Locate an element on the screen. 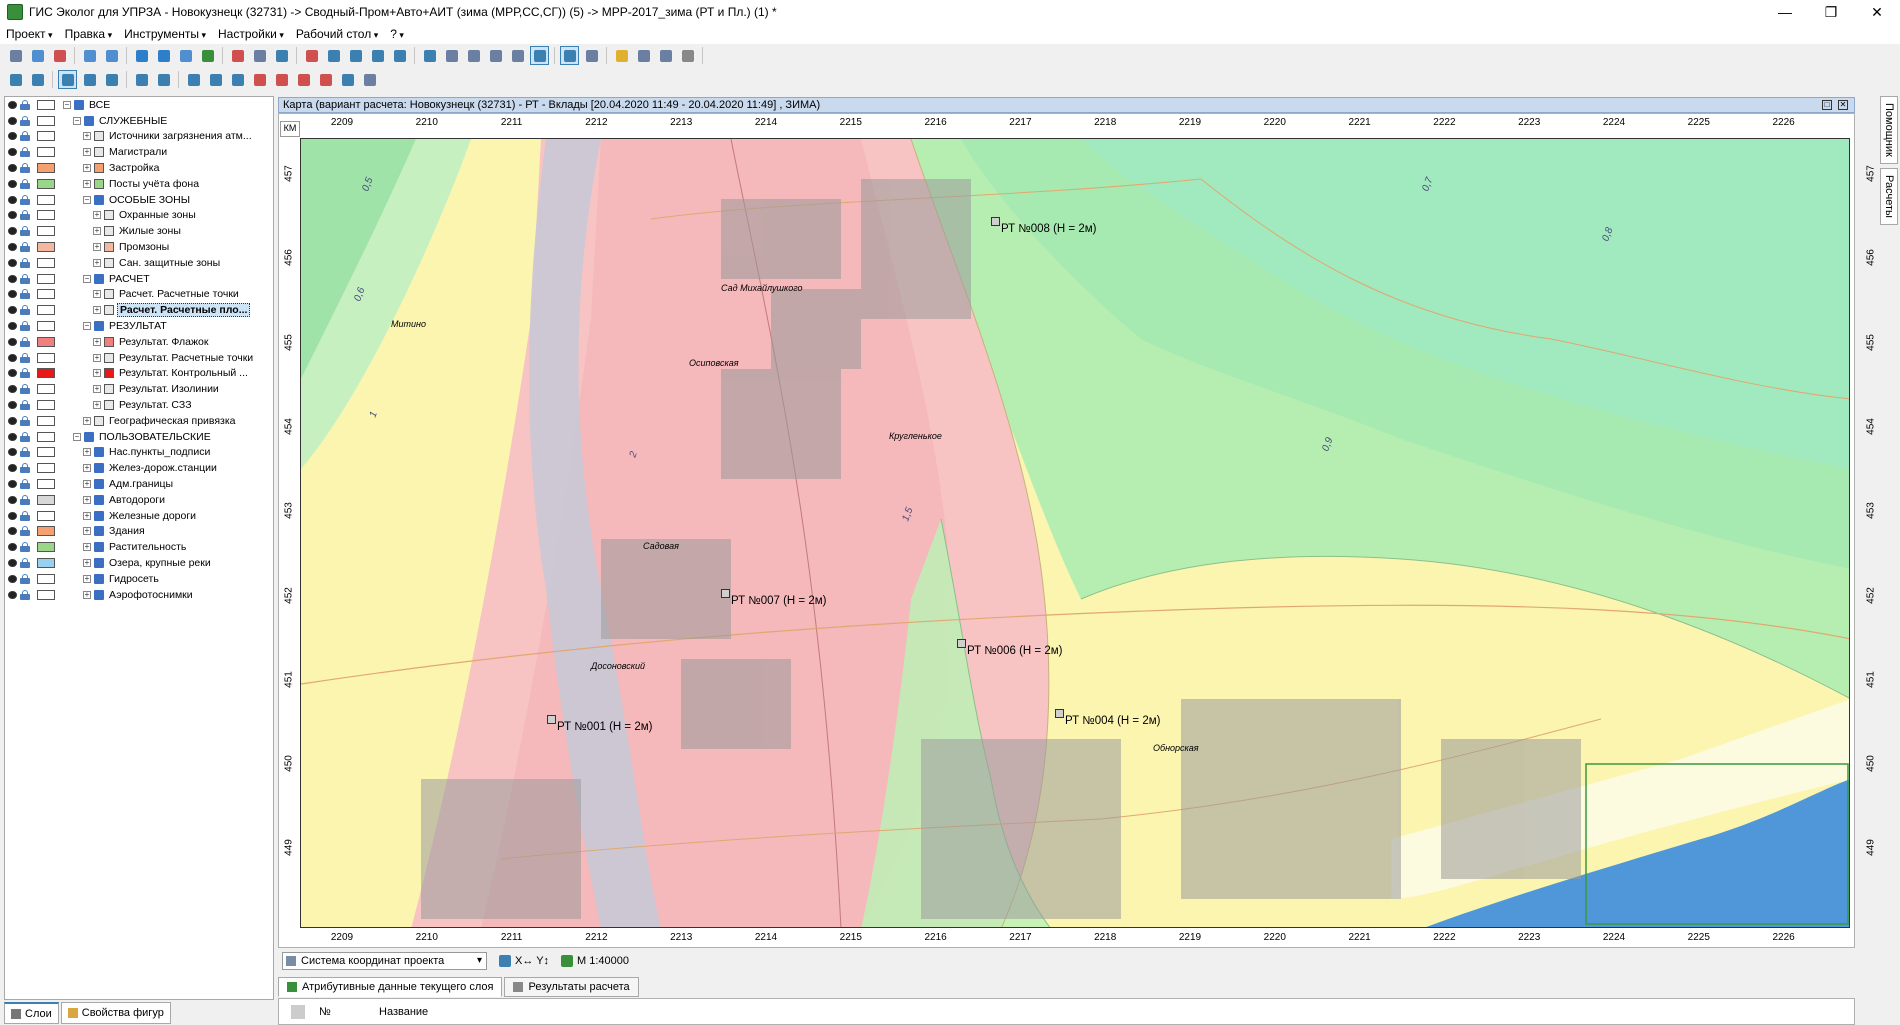 This screenshot has height=1025, width=1900. target-button is located at coordinates (369, 79).